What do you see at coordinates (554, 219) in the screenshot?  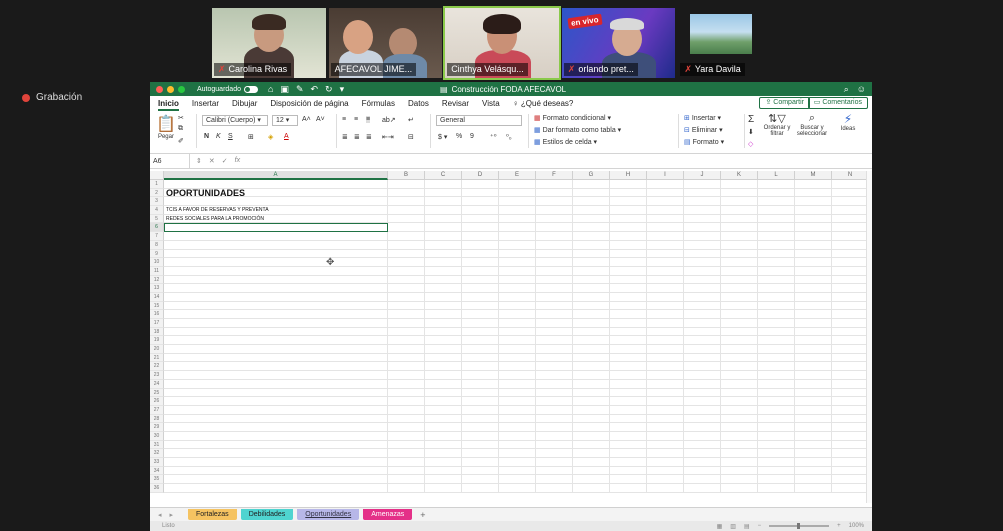 I see `cell-f5` at bounding box center [554, 219].